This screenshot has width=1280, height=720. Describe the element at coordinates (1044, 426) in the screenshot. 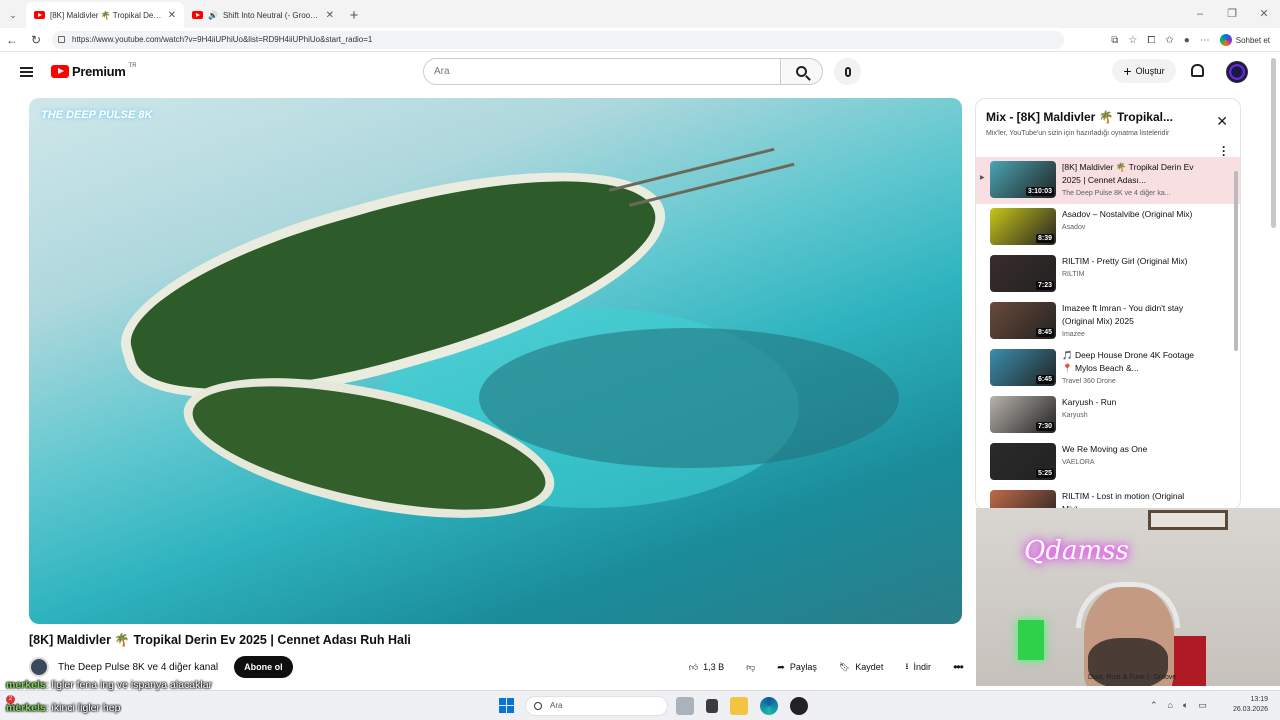

I see `video-duration: 7:30` at that location.